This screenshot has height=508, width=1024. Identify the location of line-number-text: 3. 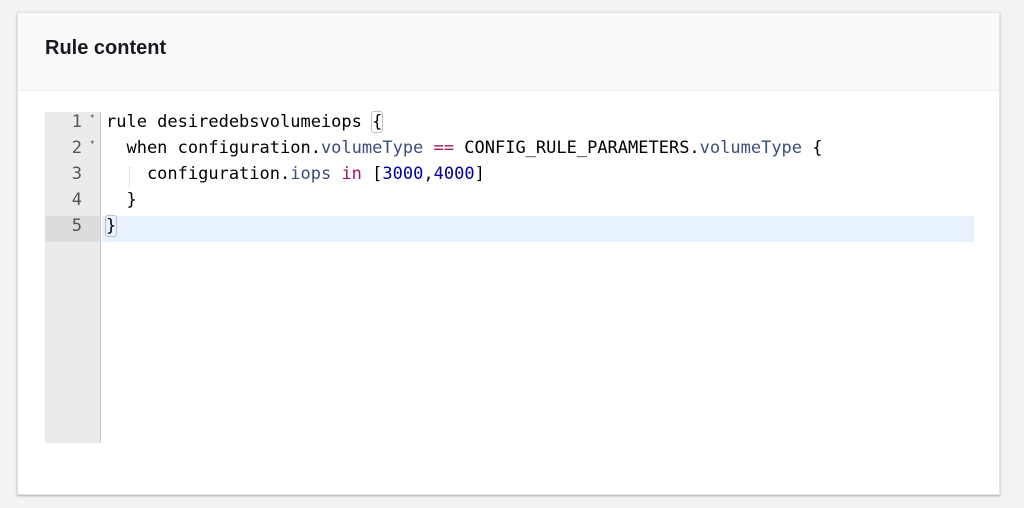
(76, 174).